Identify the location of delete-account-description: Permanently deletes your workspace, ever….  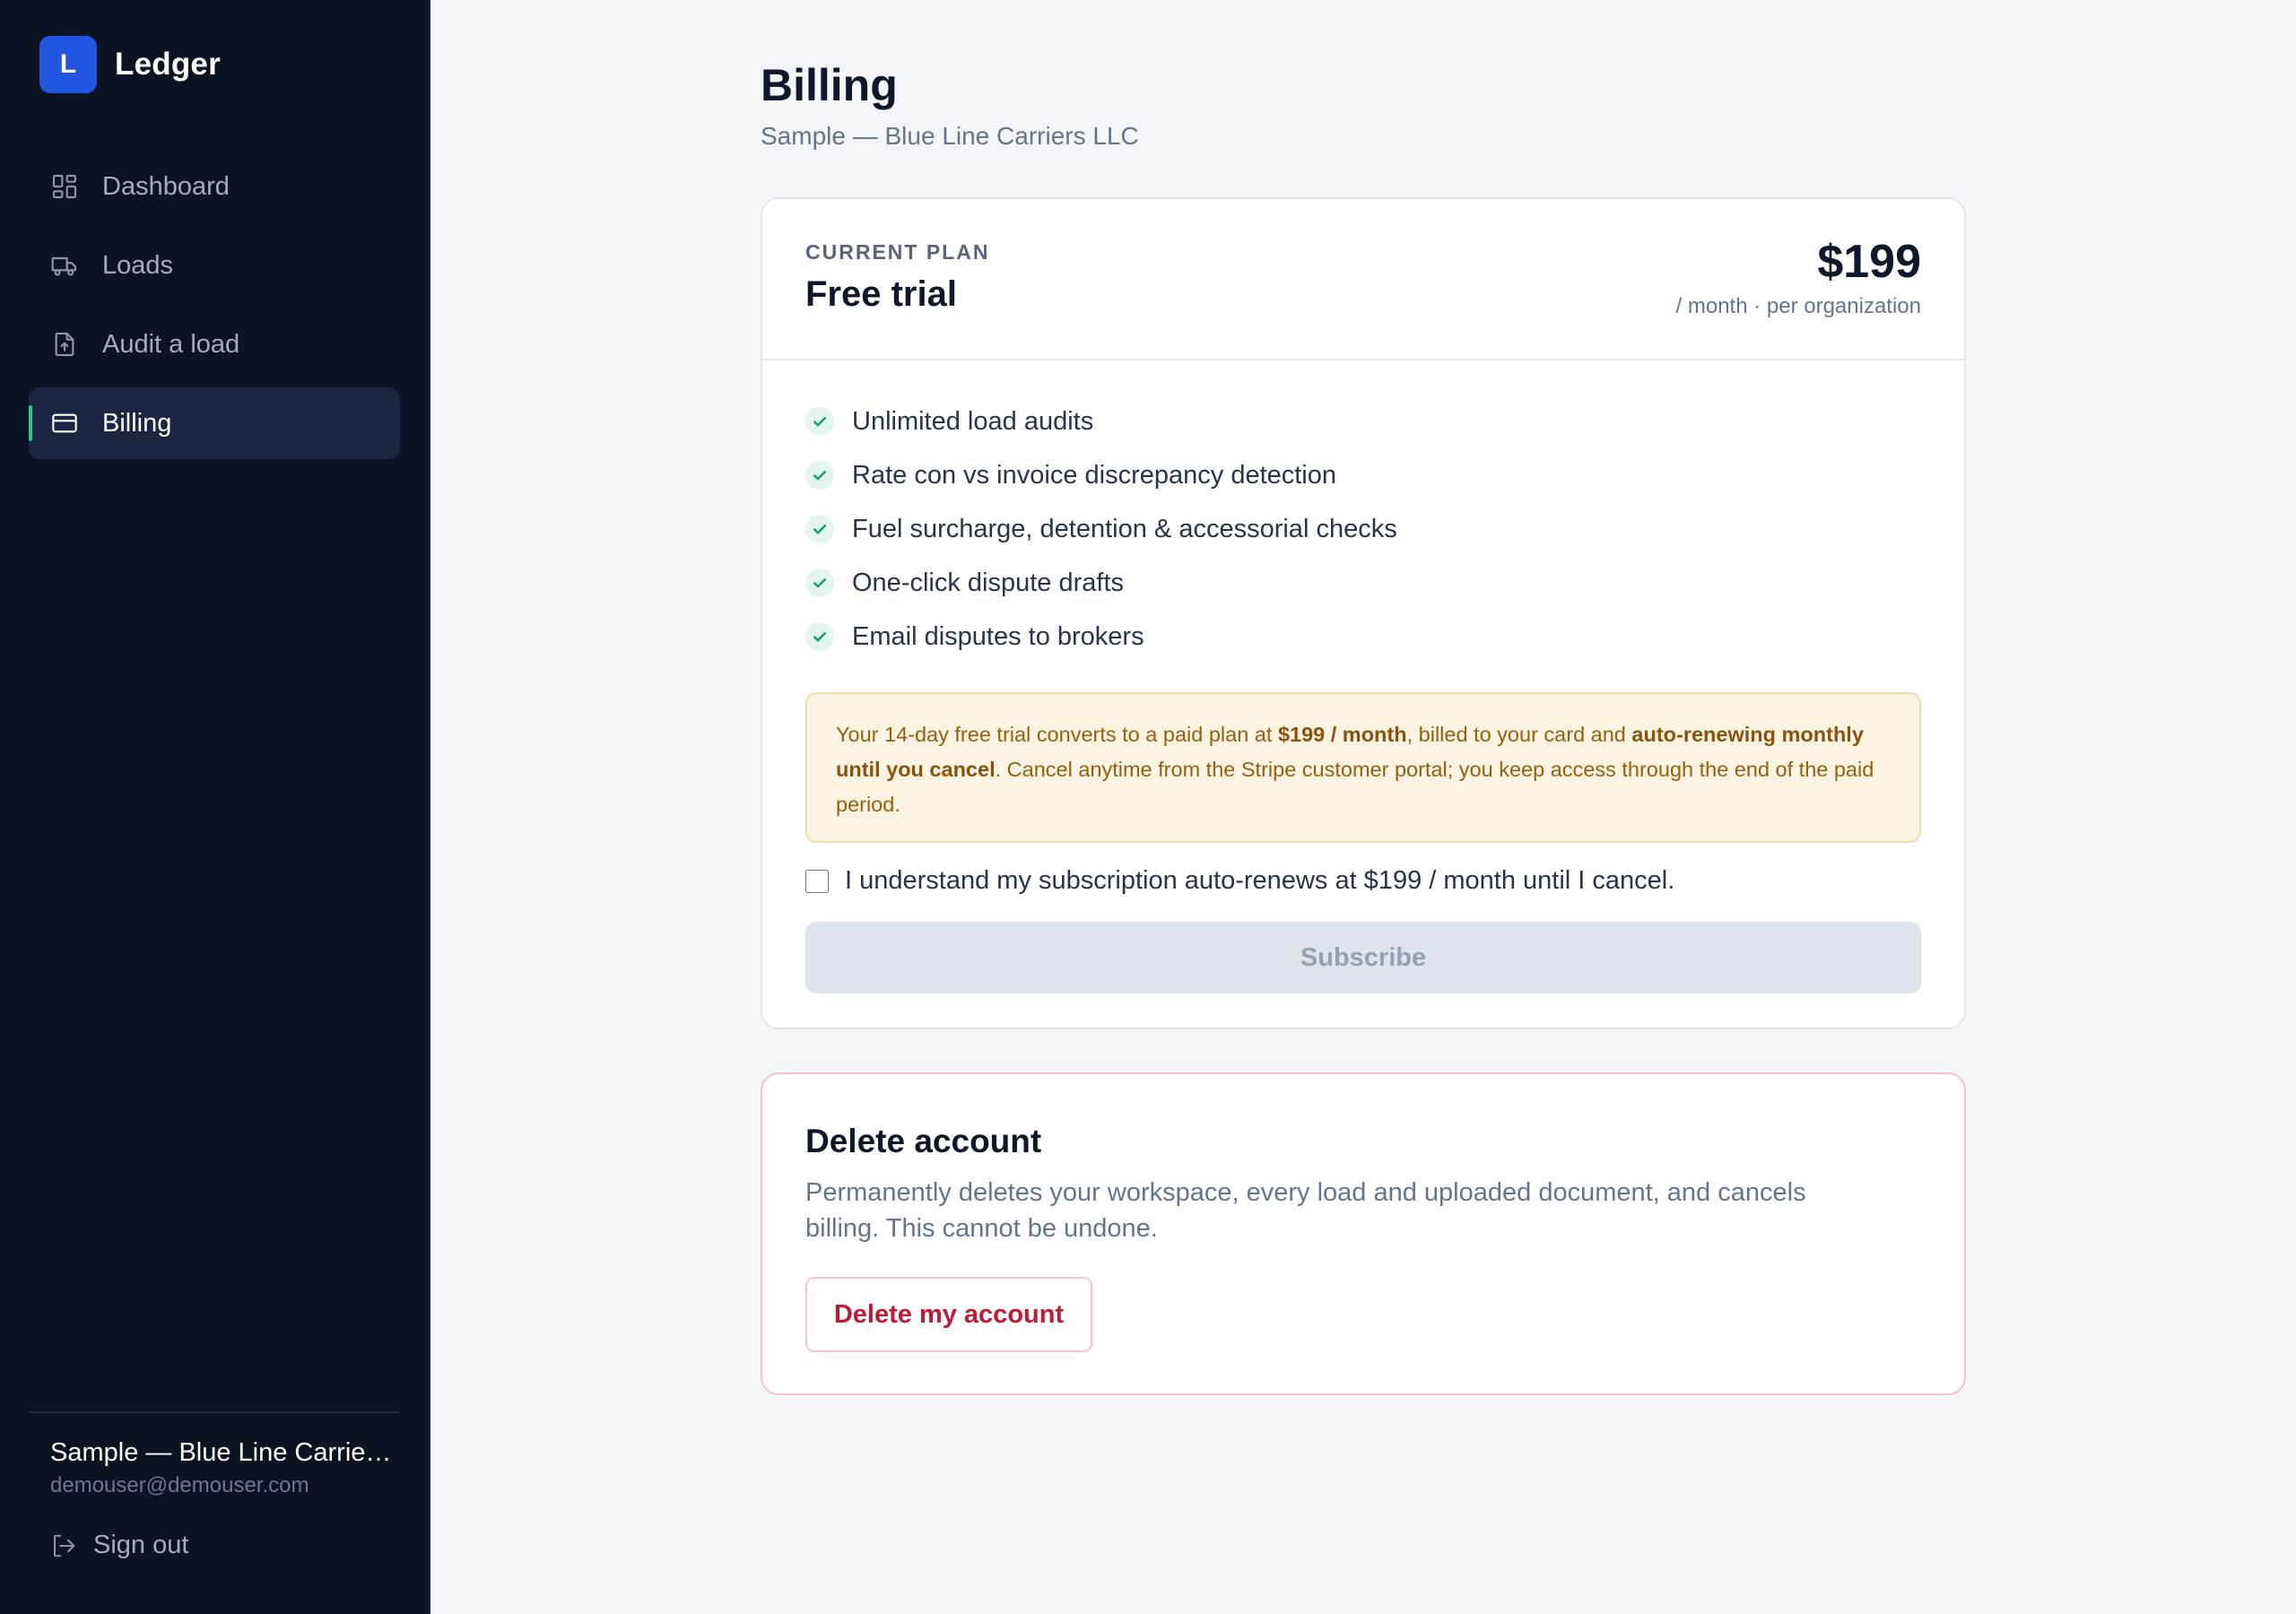
(1305, 1210).